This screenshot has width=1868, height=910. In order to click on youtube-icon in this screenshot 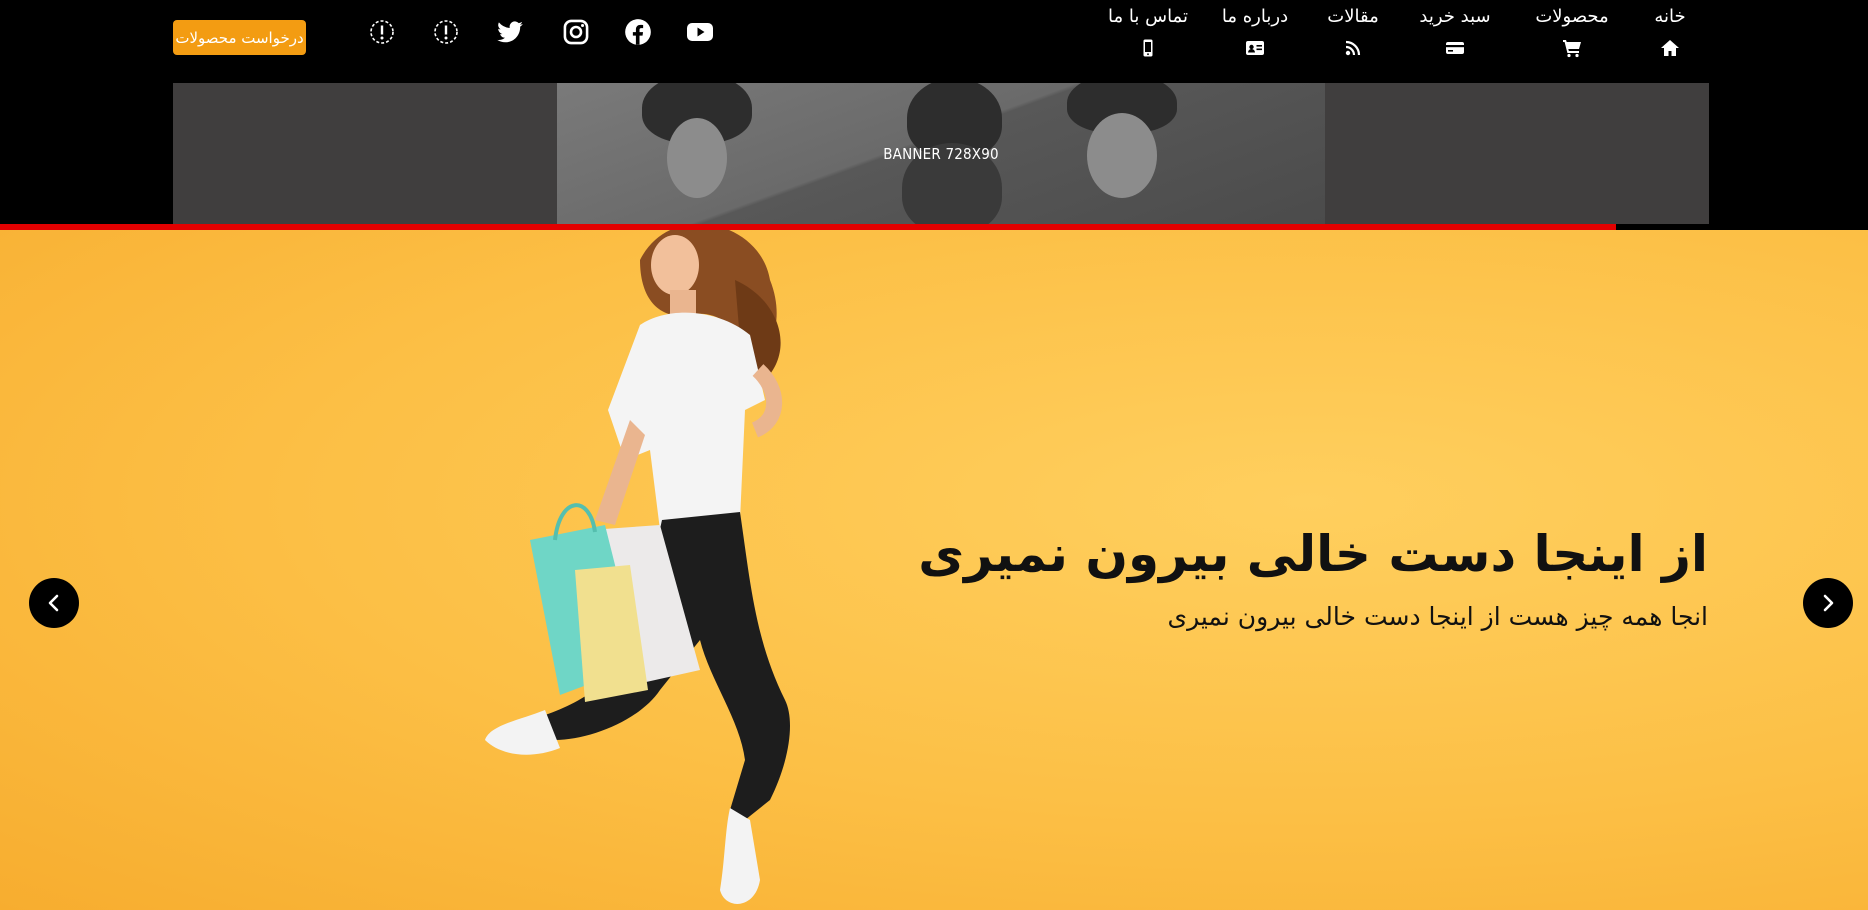, I will do `click(700, 32)`.